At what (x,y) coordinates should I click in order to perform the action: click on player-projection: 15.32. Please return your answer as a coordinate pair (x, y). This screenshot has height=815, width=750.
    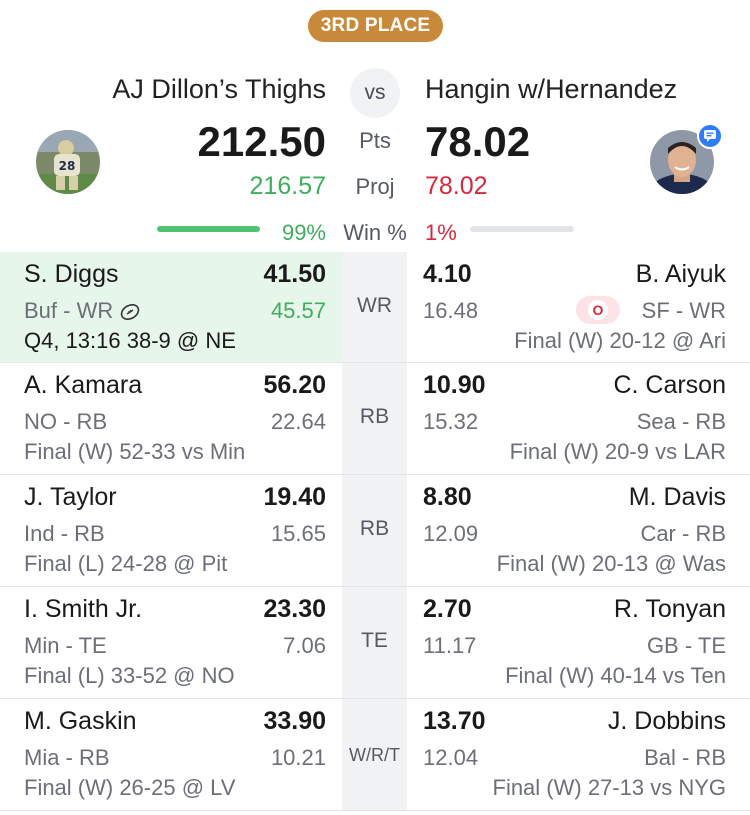
    Looking at the image, I should click on (451, 421).